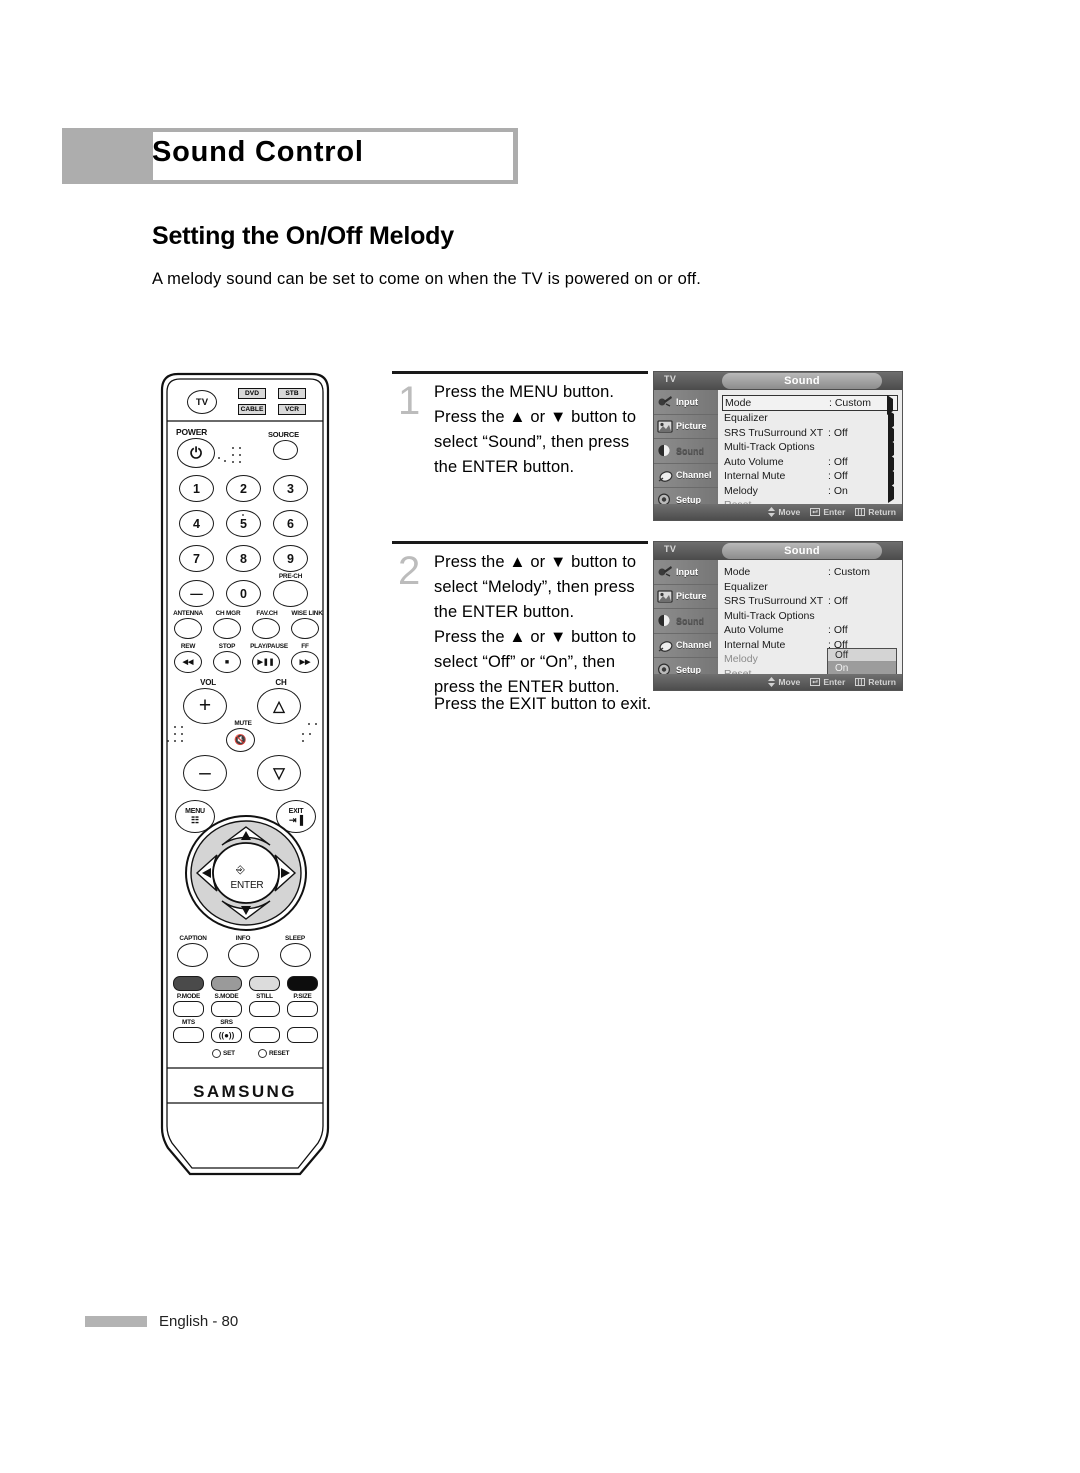 The height and width of the screenshot is (1473, 1080). What do you see at coordinates (811, 587) in the screenshot?
I see `osd2-row-equalizer: Equalizer` at bounding box center [811, 587].